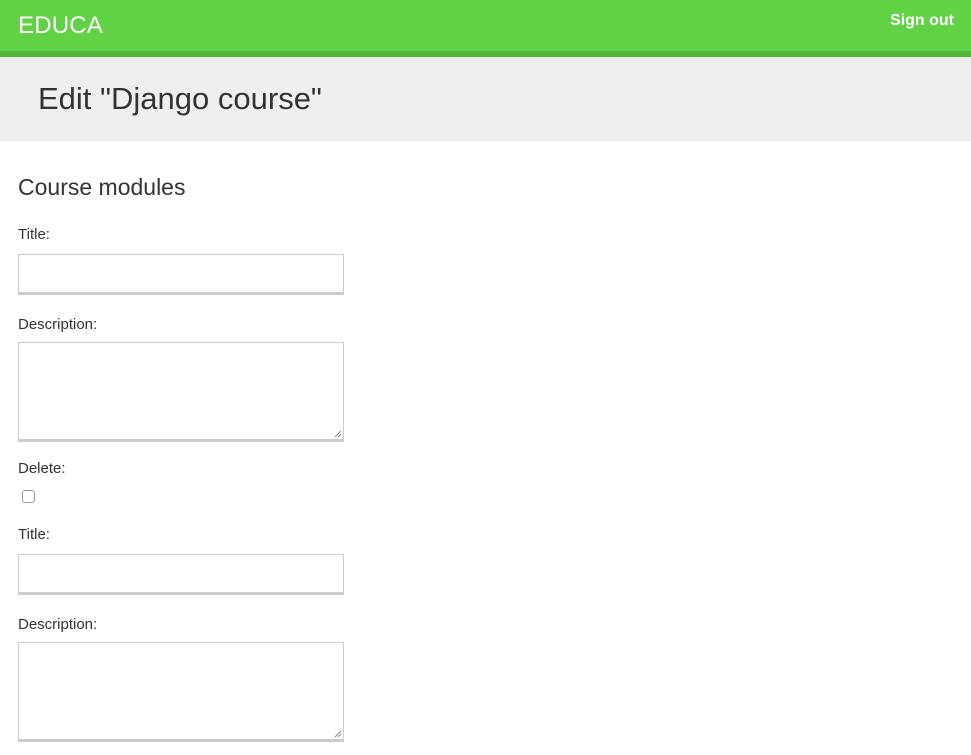  Describe the element at coordinates (922, 21) in the screenshot. I see `sign-out-link: Sign out` at that location.